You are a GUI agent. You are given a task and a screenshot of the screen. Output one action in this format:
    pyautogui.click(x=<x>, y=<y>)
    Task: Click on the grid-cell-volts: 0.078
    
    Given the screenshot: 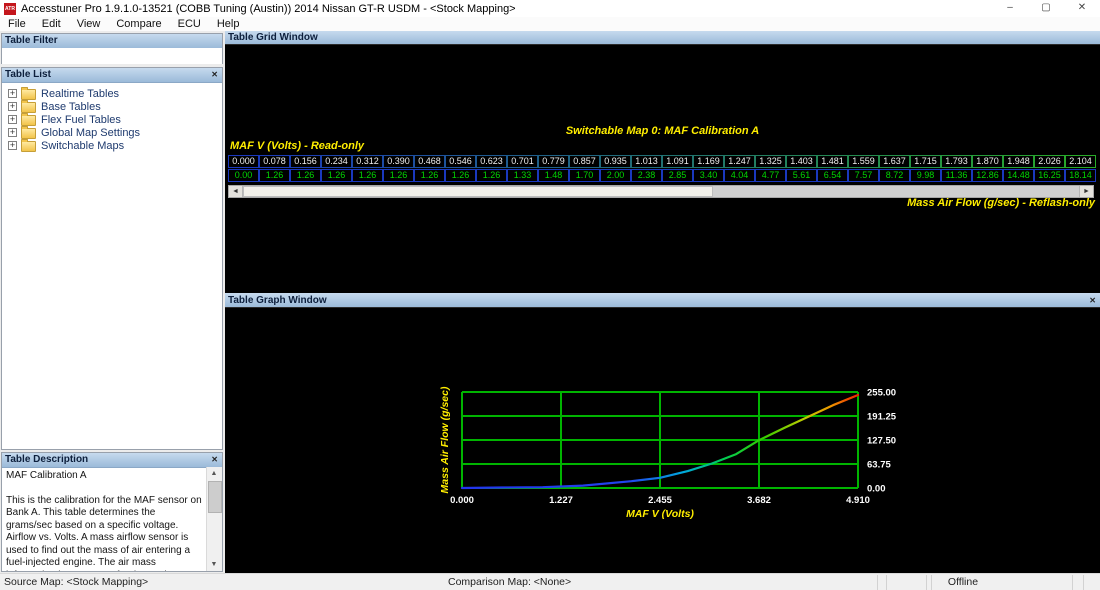 What is the action you would take?
    pyautogui.click(x=274, y=161)
    